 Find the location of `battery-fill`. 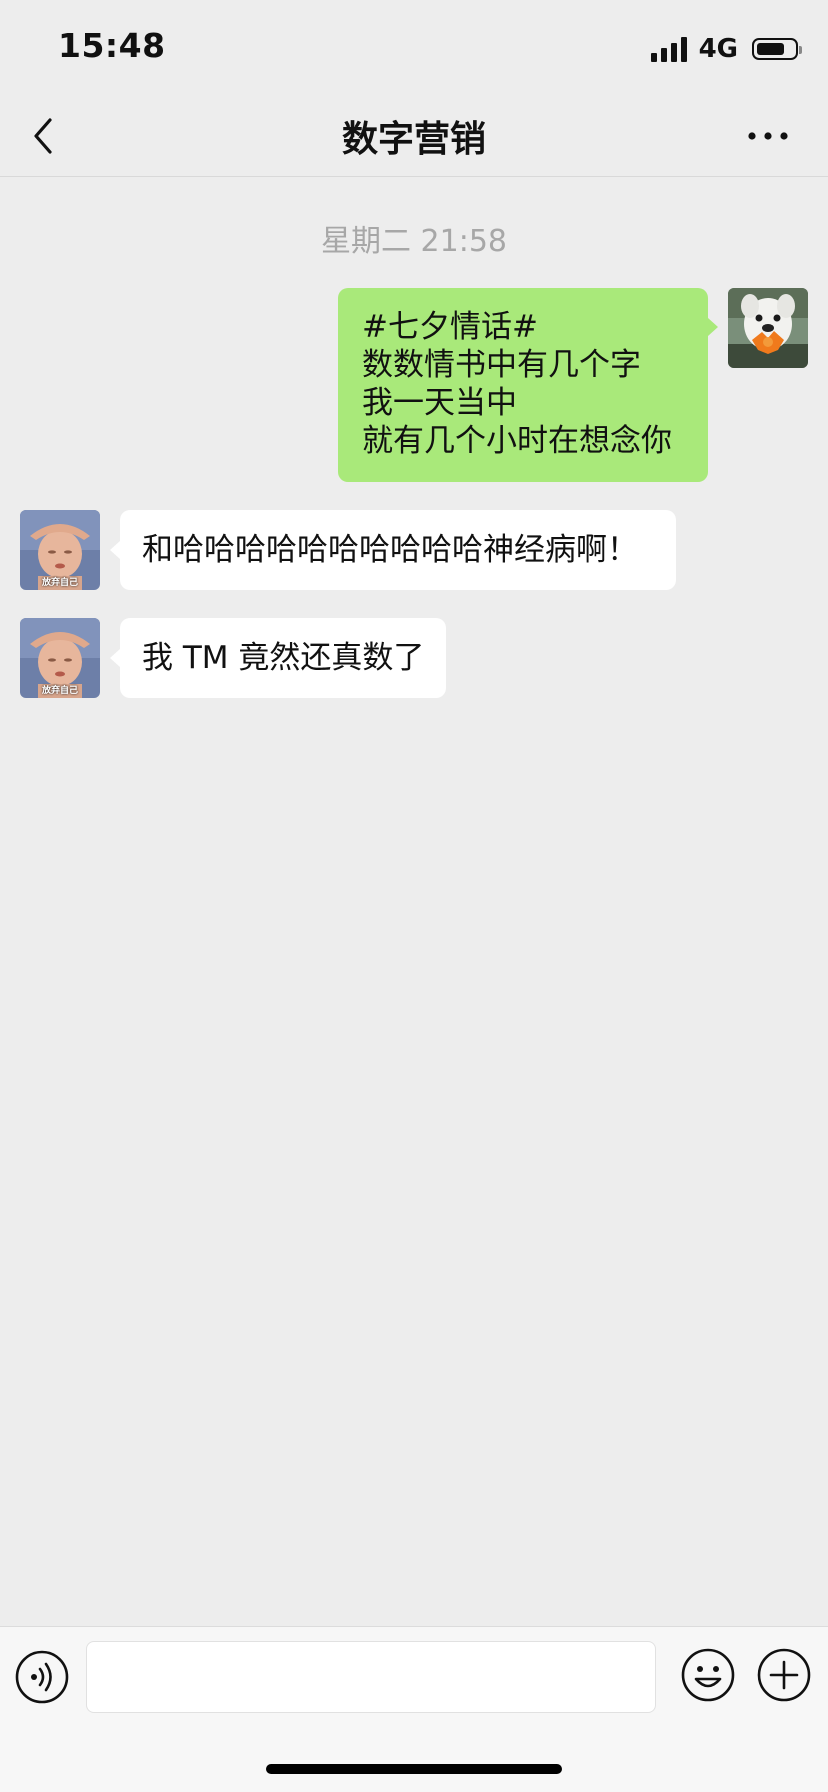

battery-fill is located at coordinates (770, 49).